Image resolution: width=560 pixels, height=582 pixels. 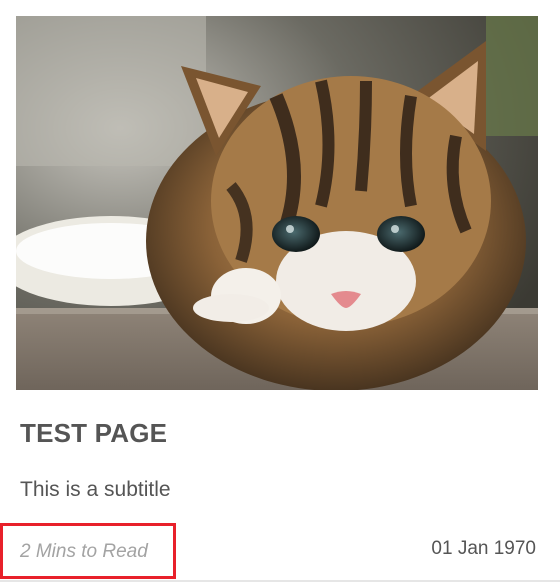 I want to click on read-time-highlight: 2 Mins to Read, so click(x=88, y=551).